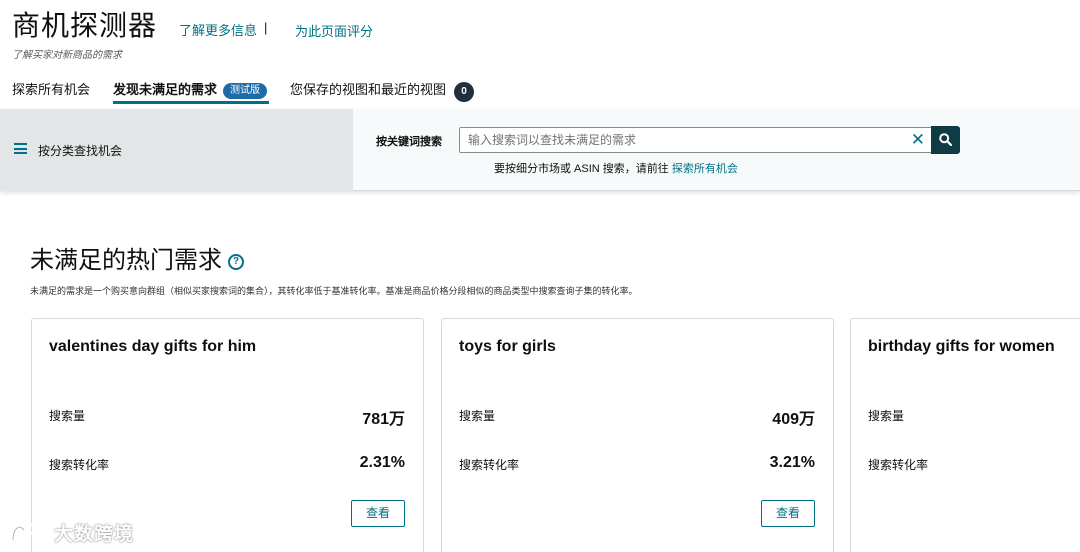 This screenshot has height=552, width=1080. I want to click on explore-all-link: 探索所有机会, so click(705, 169).